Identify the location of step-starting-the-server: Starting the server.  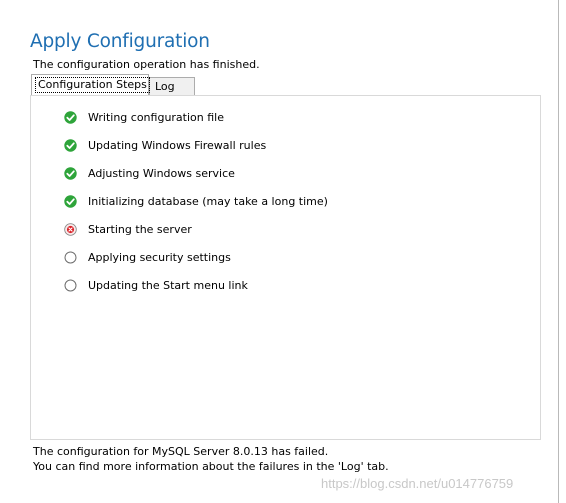
(128, 229).